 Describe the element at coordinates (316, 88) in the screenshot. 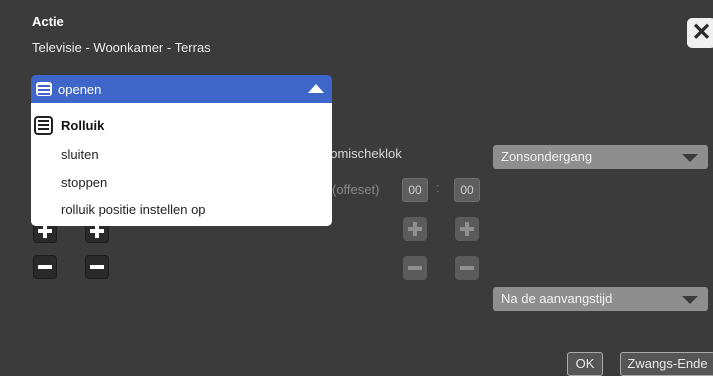

I see `chevron-up-icon` at that location.